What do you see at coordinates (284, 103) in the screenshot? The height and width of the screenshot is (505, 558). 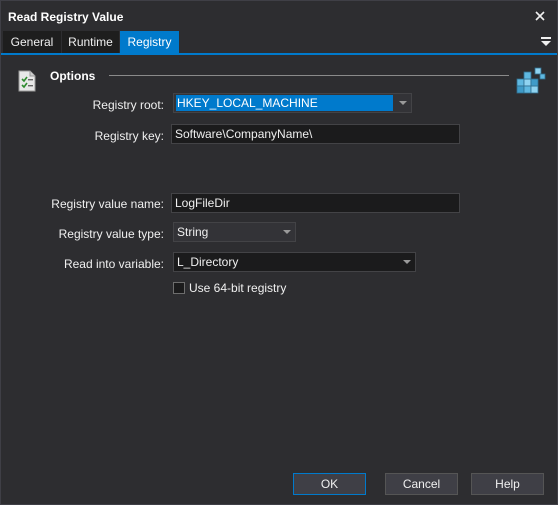 I see `registry-root-value: HKEY_LOCAL_MACHINE` at bounding box center [284, 103].